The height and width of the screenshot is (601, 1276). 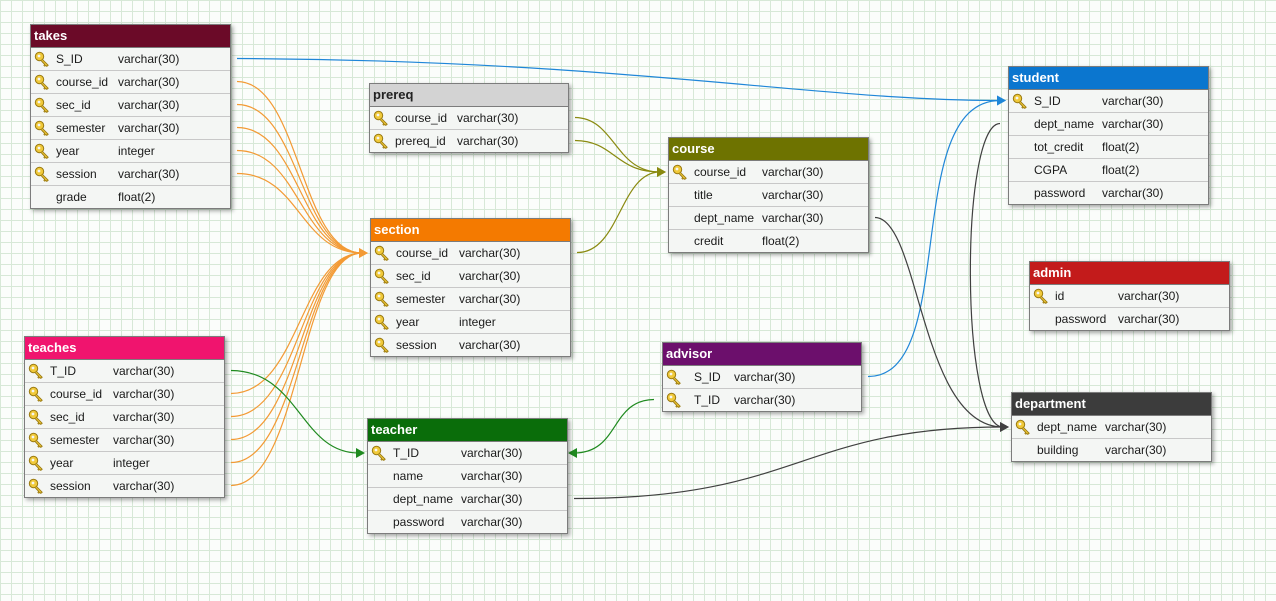 What do you see at coordinates (703, 195) in the screenshot?
I see `column-name: title` at bounding box center [703, 195].